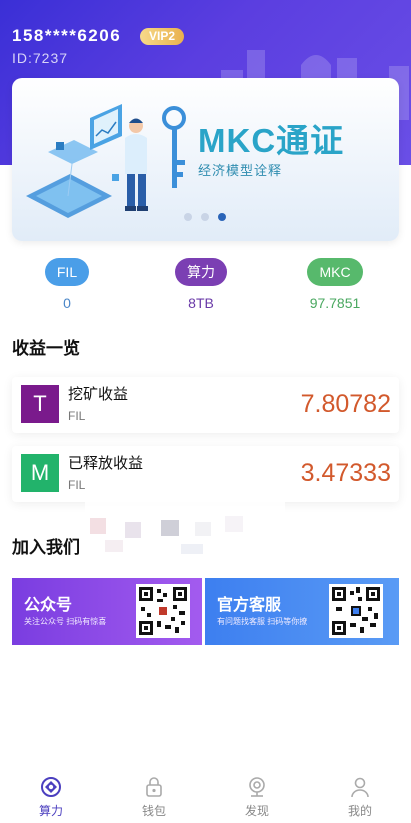 This screenshot has width=411, height=823. What do you see at coordinates (40, 404) in the screenshot?
I see `earning-letter-icon: T` at bounding box center [40, 404].